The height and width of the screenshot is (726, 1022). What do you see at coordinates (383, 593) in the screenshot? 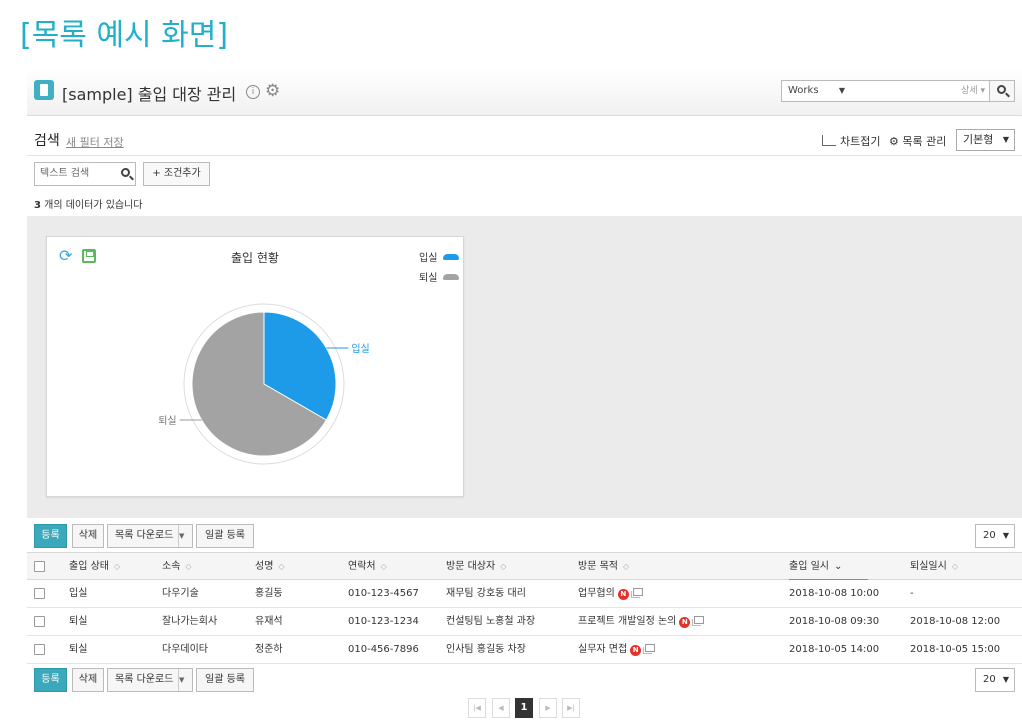
I see `cell-contact: 010-123-4567` at bounding box center [383, 593].